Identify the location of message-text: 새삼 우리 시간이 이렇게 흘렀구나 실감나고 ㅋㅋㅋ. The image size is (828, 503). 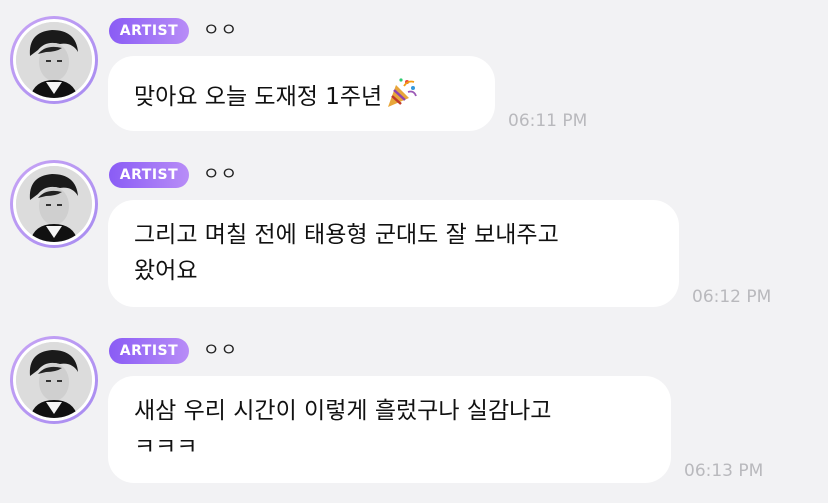
(343, 429).